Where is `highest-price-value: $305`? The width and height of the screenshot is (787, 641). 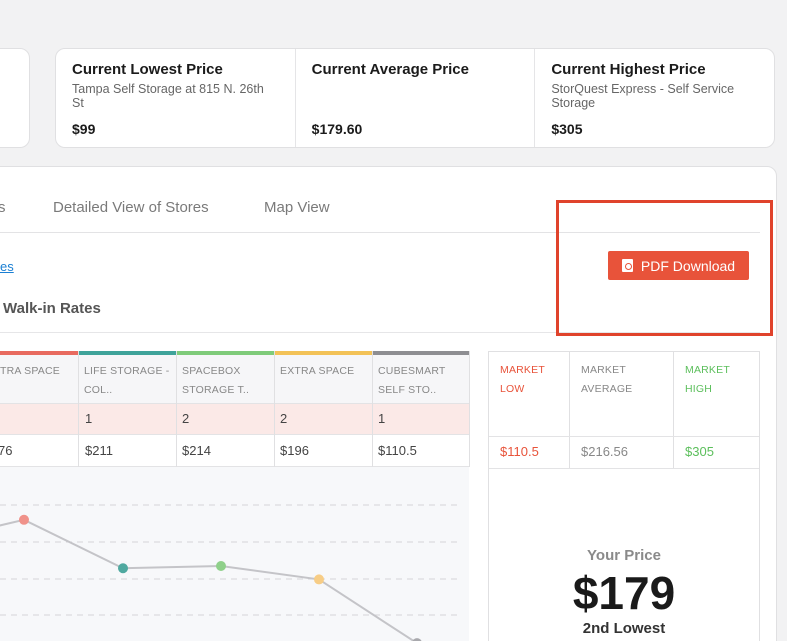 highest-price-value: $305 is located at coordinates (567, 129).